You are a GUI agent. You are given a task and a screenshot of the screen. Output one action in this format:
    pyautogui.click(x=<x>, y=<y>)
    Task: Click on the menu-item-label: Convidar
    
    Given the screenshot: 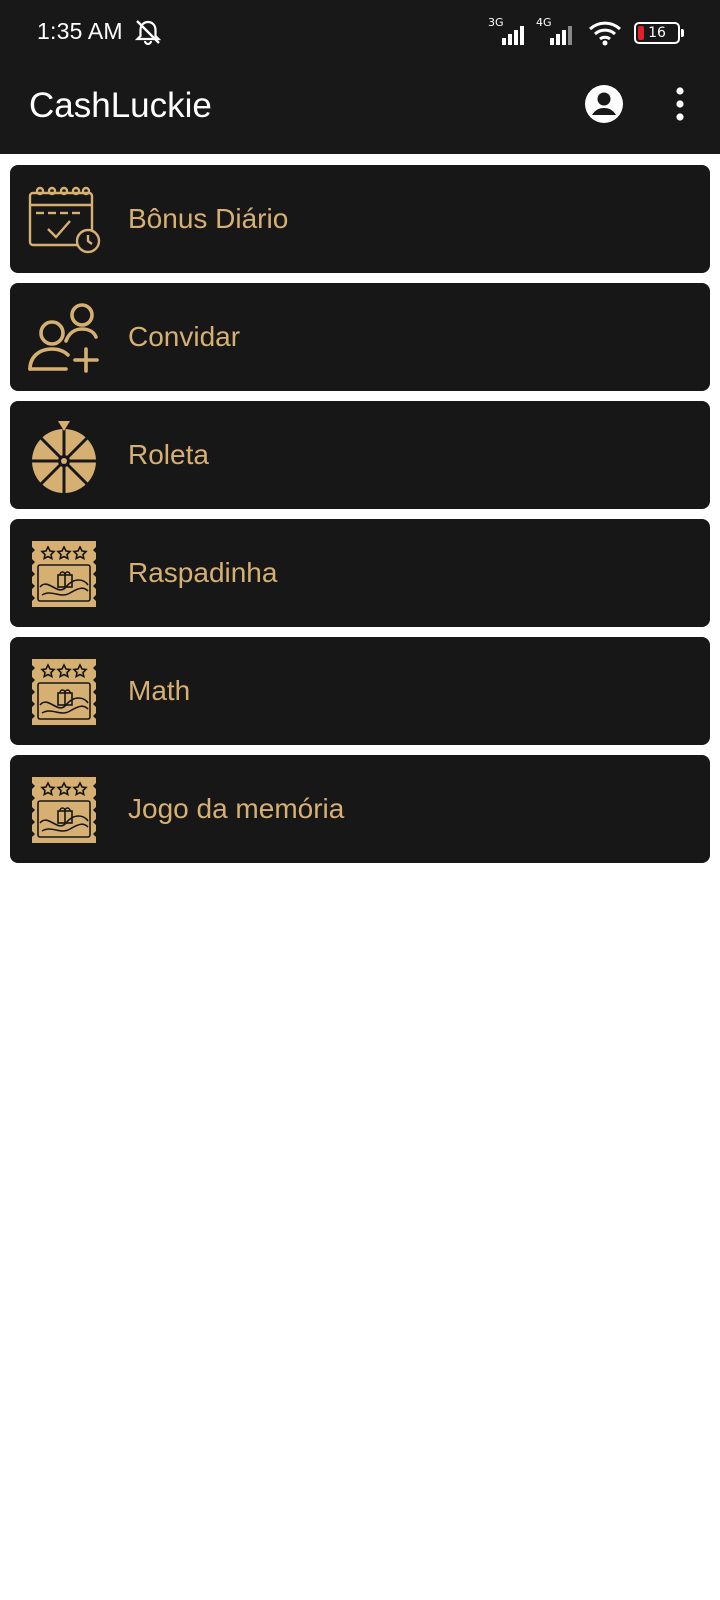 What is the action you would take?
    pyautogui.click(x=184, y=336)
    